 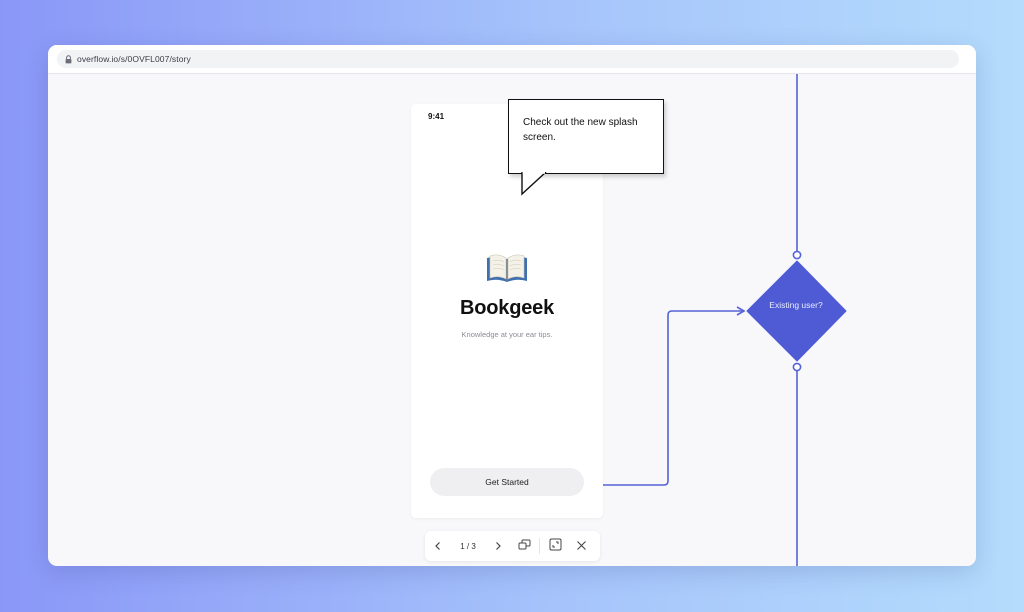 I want to click on close-button, so click(x=581, y=546).